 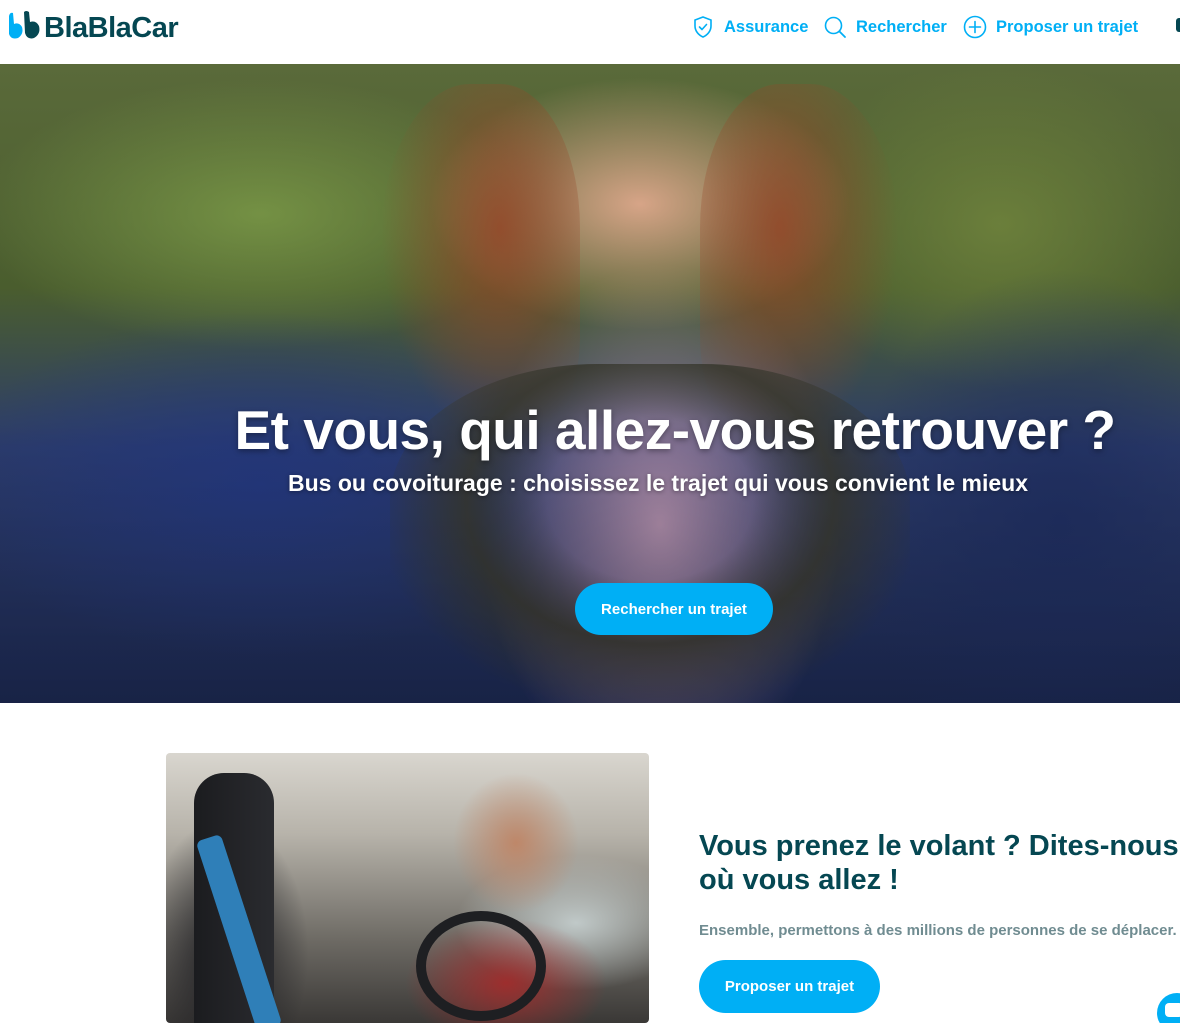 I want to click on offer-trip-button: Proposer un trajet, so click(x=789, y=986).